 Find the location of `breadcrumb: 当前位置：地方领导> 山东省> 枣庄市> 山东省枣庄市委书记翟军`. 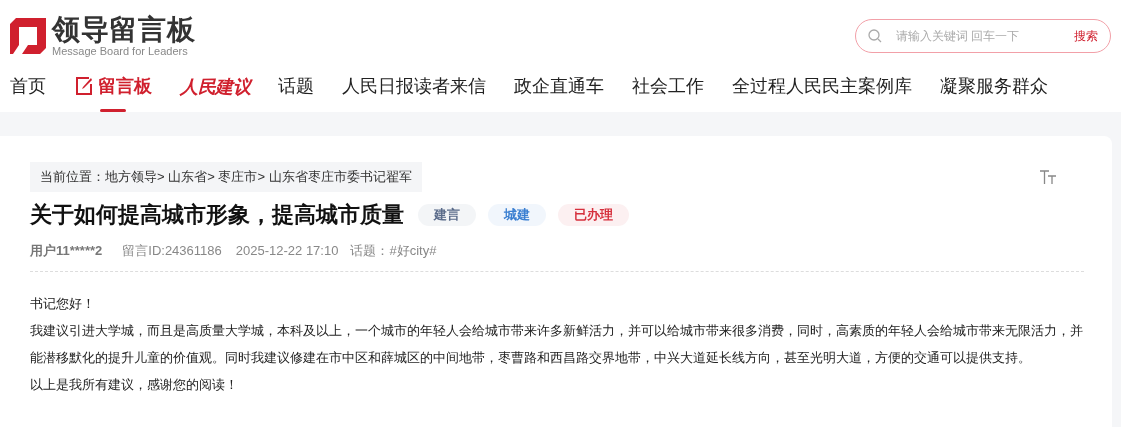

breadcrumb: 当前位置：地方领导> 山东省> 枣庄市> 山东省枣庄市委书记翟军 is located at coordinates (226, 177).